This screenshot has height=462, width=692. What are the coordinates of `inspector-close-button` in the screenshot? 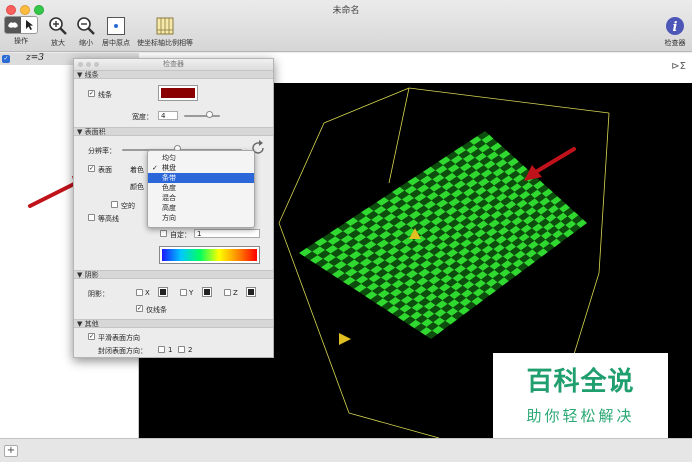 It's located at (80, 64).